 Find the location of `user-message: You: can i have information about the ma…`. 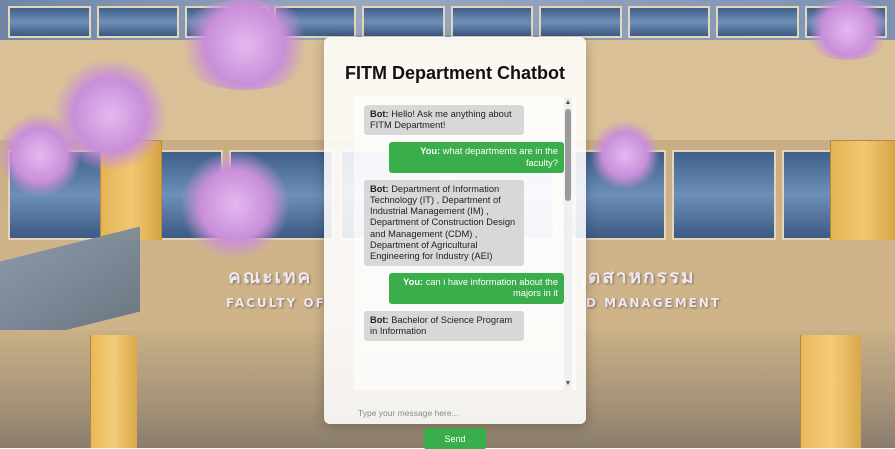

user-message: You: can i have information about the ma… is located at coordinates (476, 288).